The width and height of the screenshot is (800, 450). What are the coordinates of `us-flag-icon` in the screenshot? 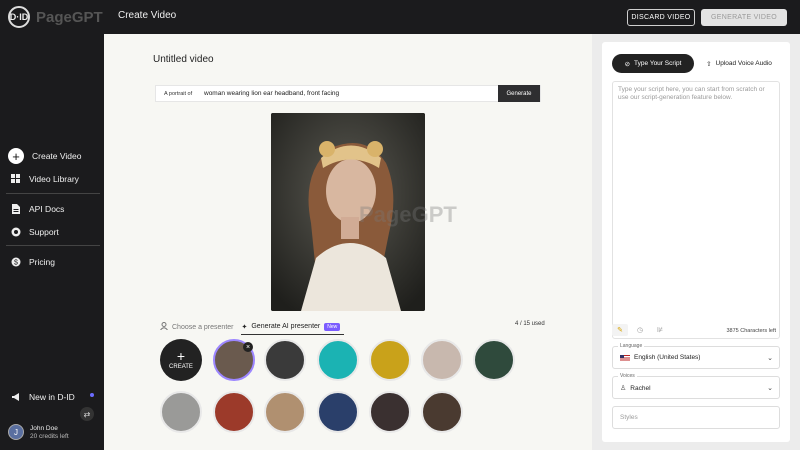 It's located at (625, 357).